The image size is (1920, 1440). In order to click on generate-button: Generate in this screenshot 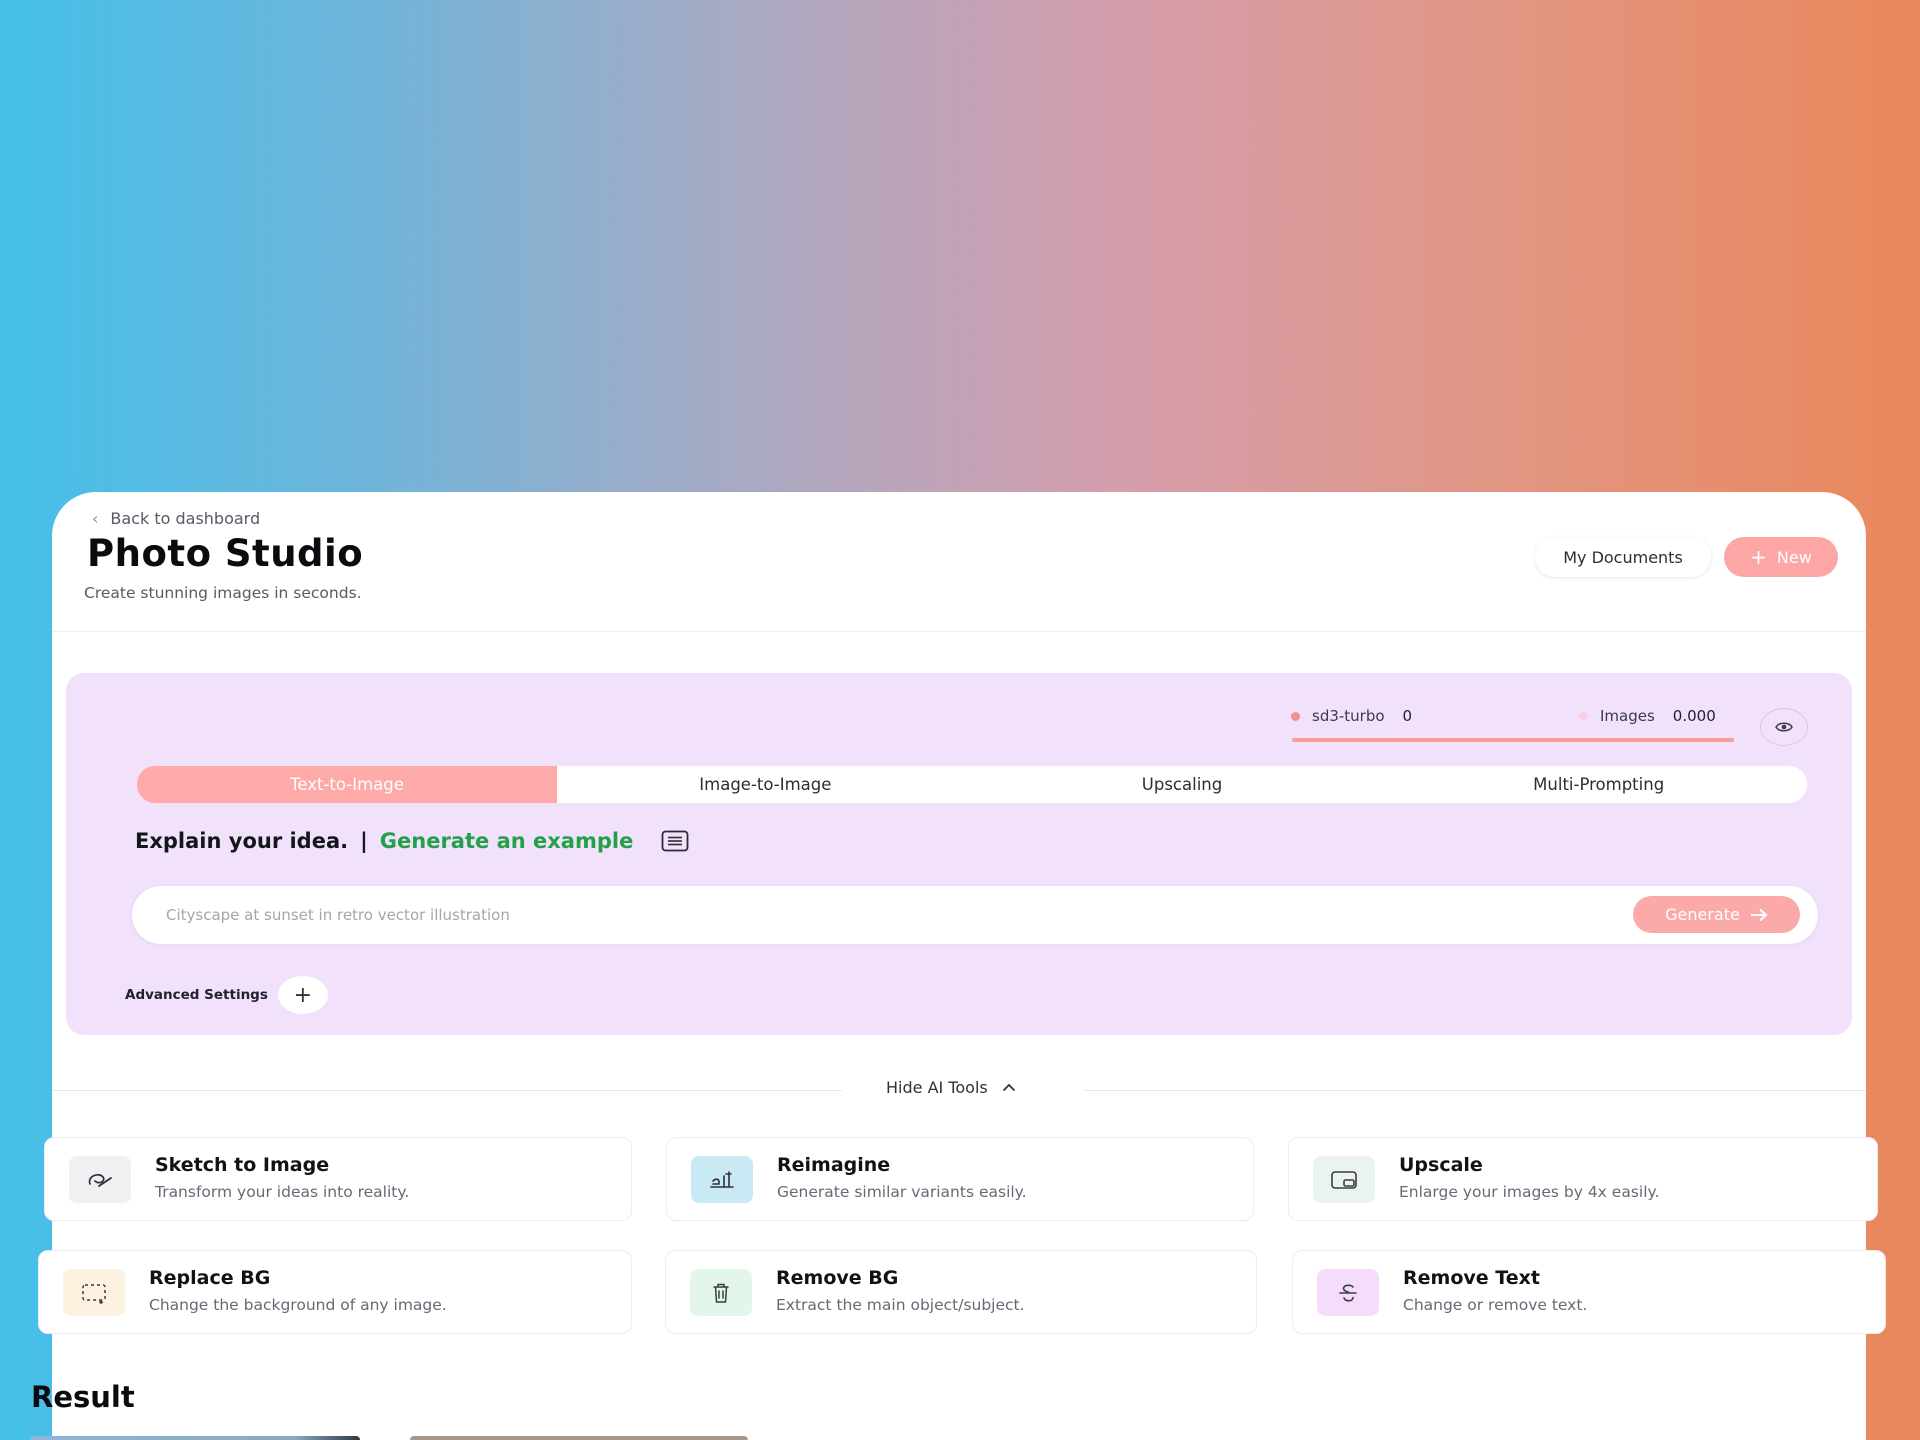, I will do `click(1716, 914)`.